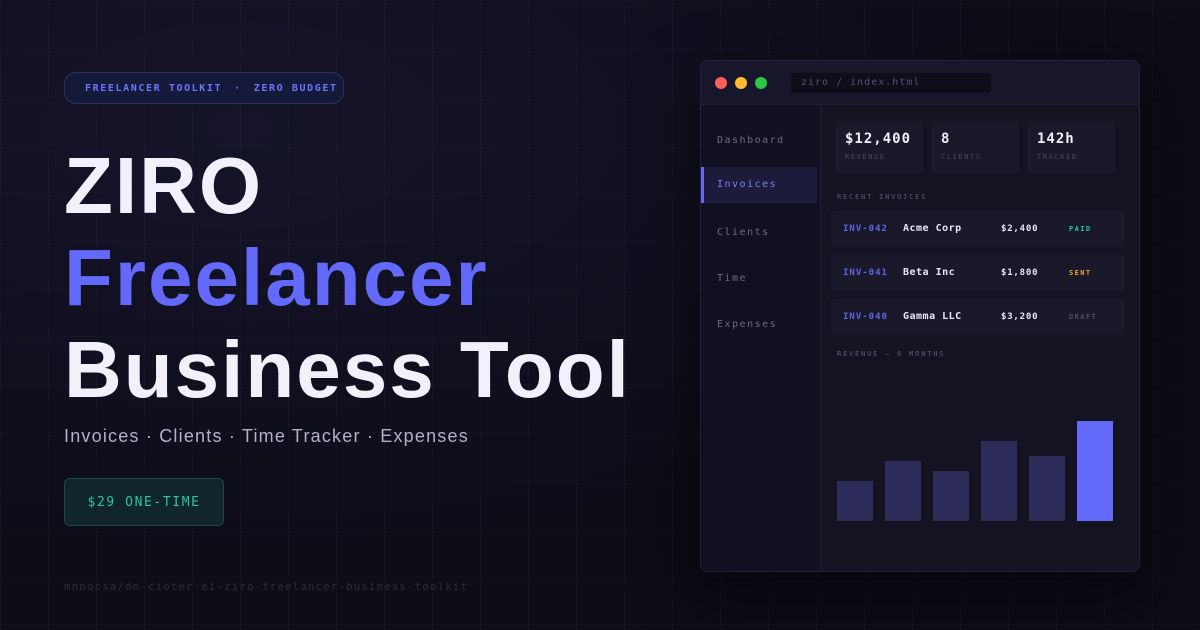 Image resolution: width=1200 pixels, height=630 pixels. I want to click on stat-card-revenue: $12,400 REVENUE, so click(879, 147).